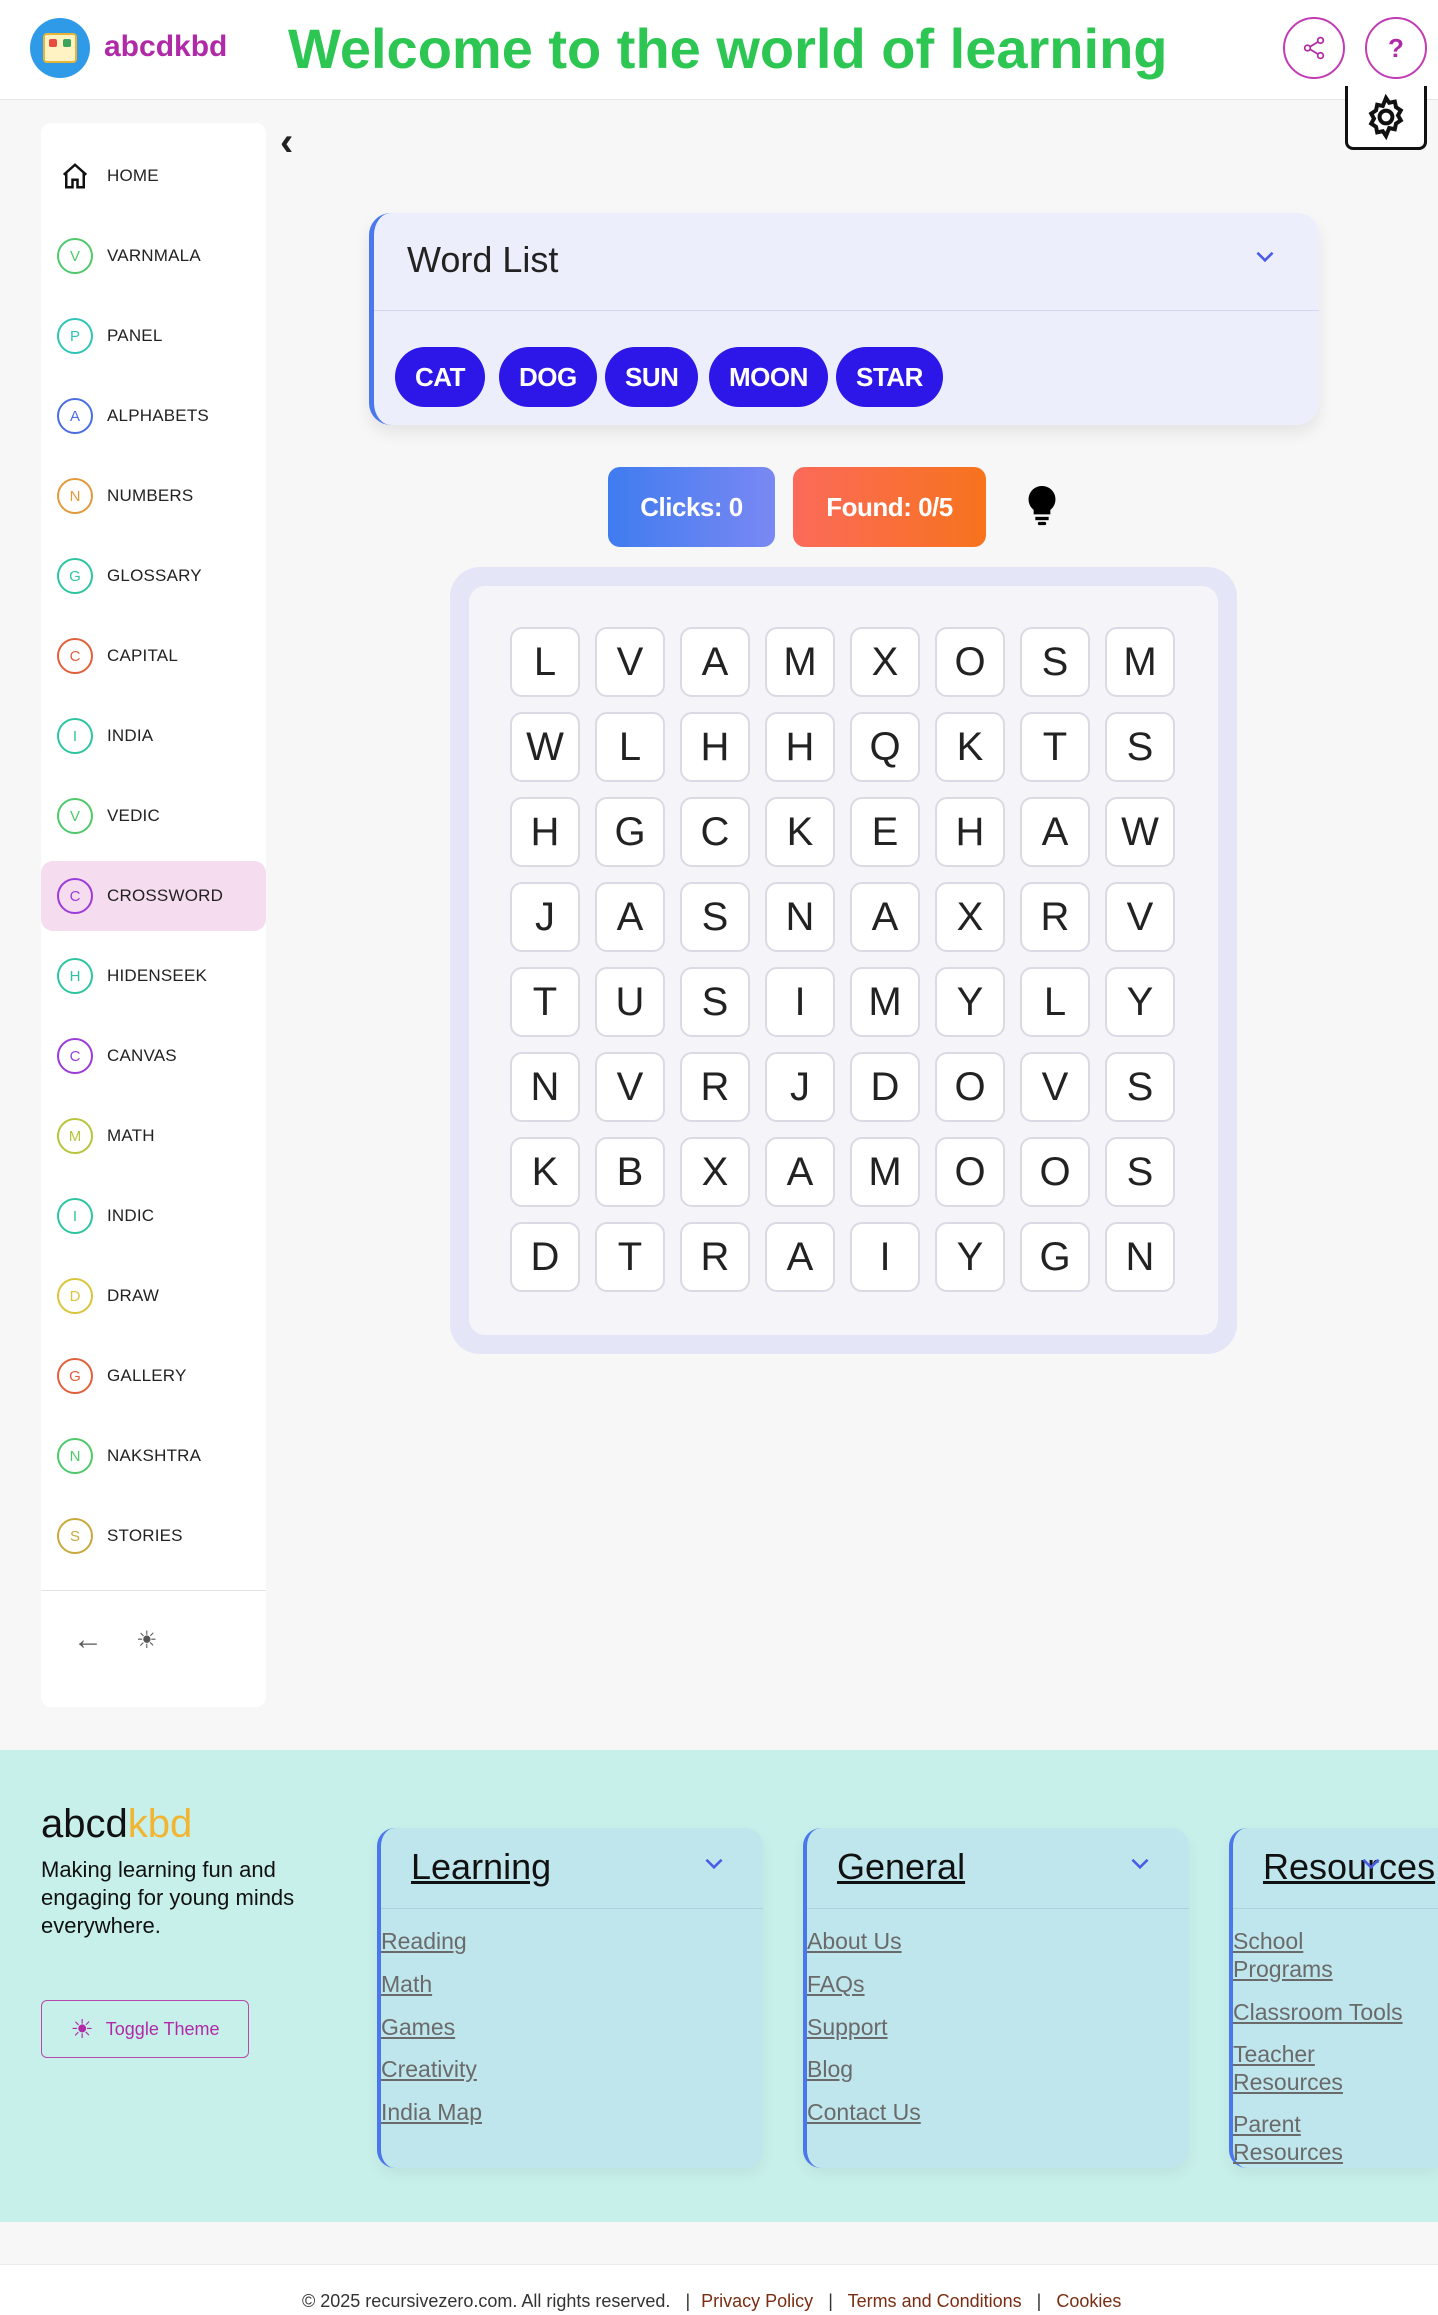 Image resolution: width=1438 pixels, height=2315 pixels. I want to click on sidebar-item-stories: S STORIES, so click(153, 1536).